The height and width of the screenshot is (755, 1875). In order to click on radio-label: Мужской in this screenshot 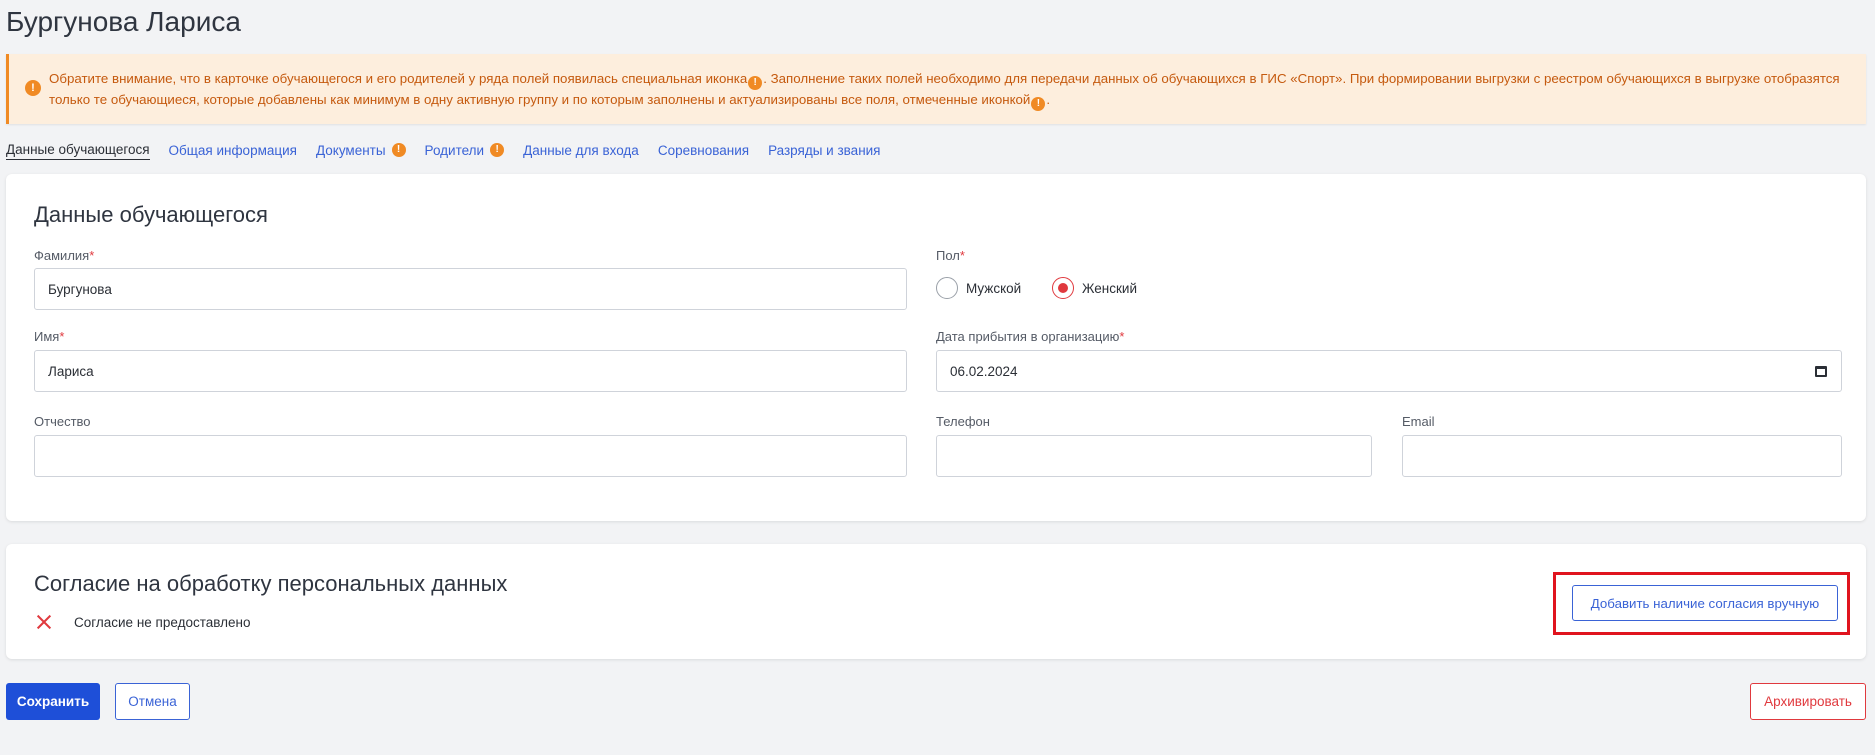, I will do `click(994, 288)`.